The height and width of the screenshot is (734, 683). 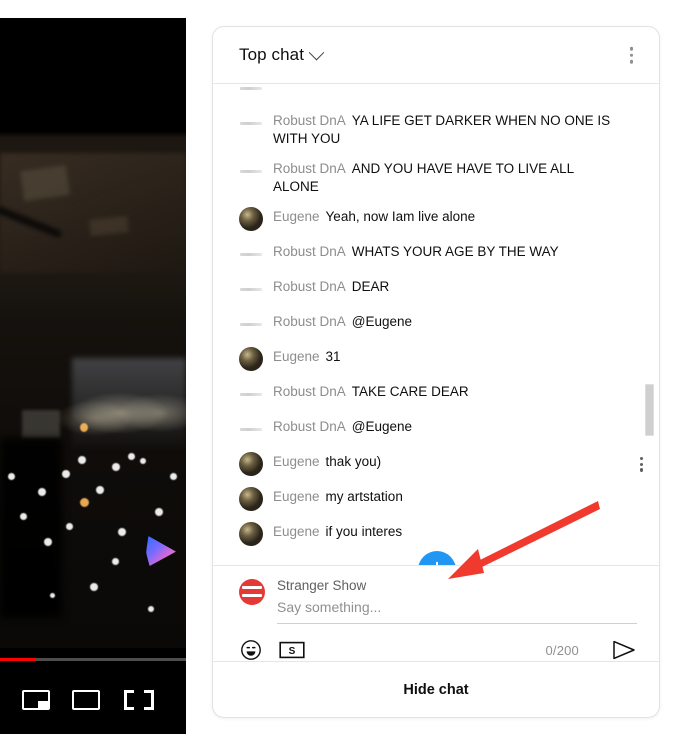 What do you see at coordinates (632, 55) in the screenshot?
I see `more-vertical-icon` at bounding box center [632, 55].